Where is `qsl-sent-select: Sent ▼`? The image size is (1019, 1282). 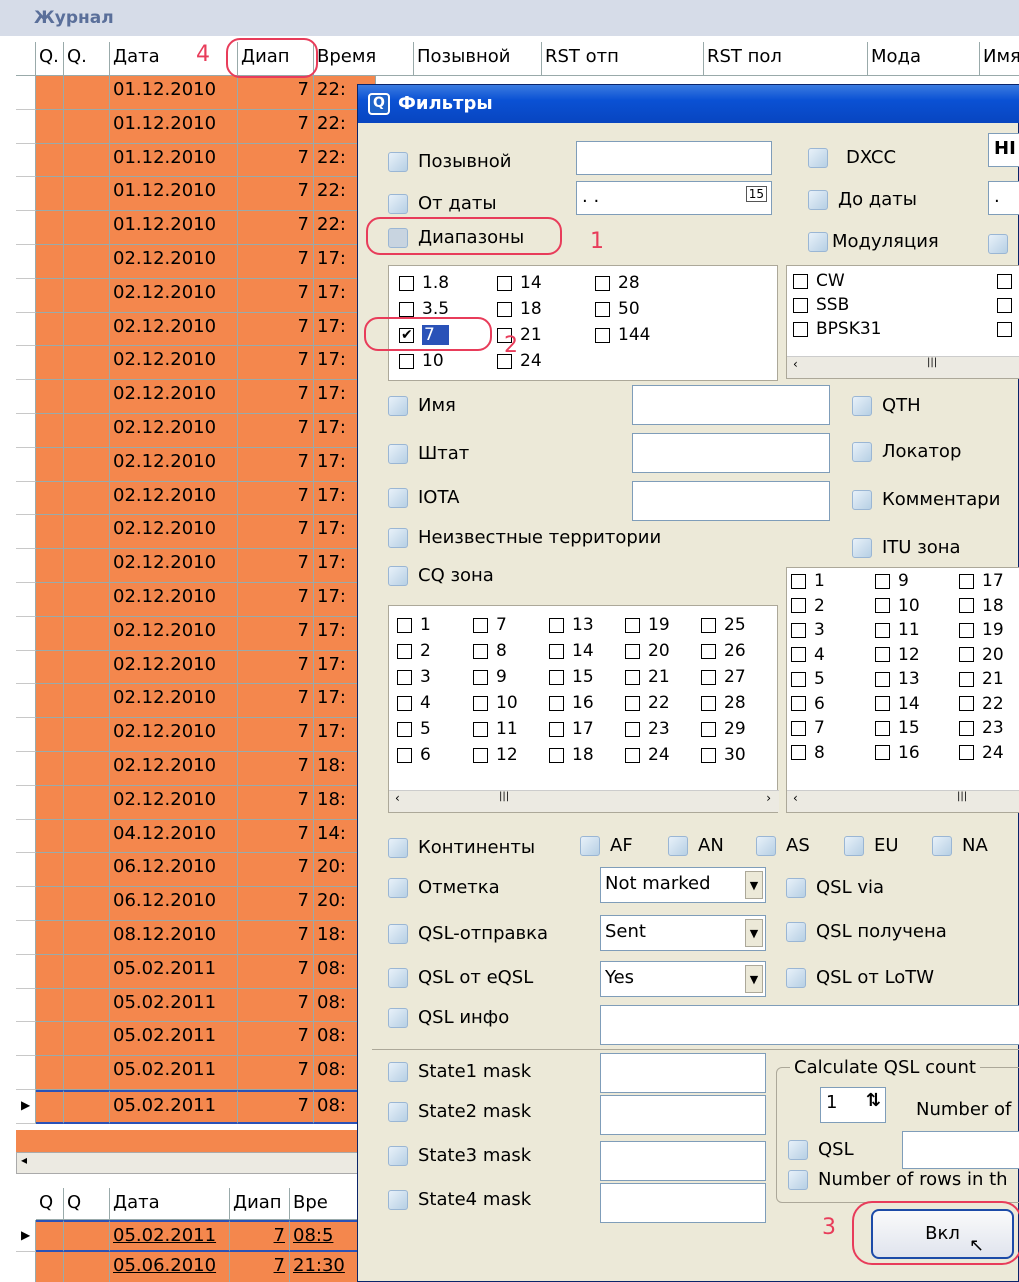
qsl-sent-select: Sent ▼ is located at coordinates (683, 933).